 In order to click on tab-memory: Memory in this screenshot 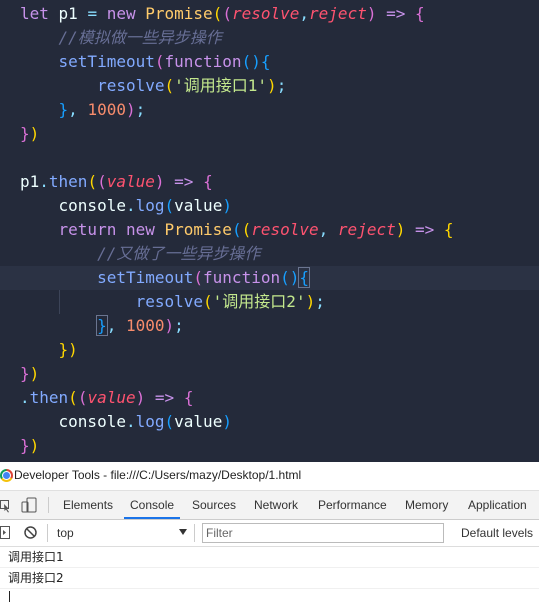, I will do `click(426, 505)`.